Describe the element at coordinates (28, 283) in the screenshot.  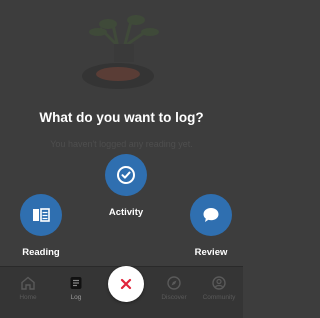
I see `home-icon` at that location.